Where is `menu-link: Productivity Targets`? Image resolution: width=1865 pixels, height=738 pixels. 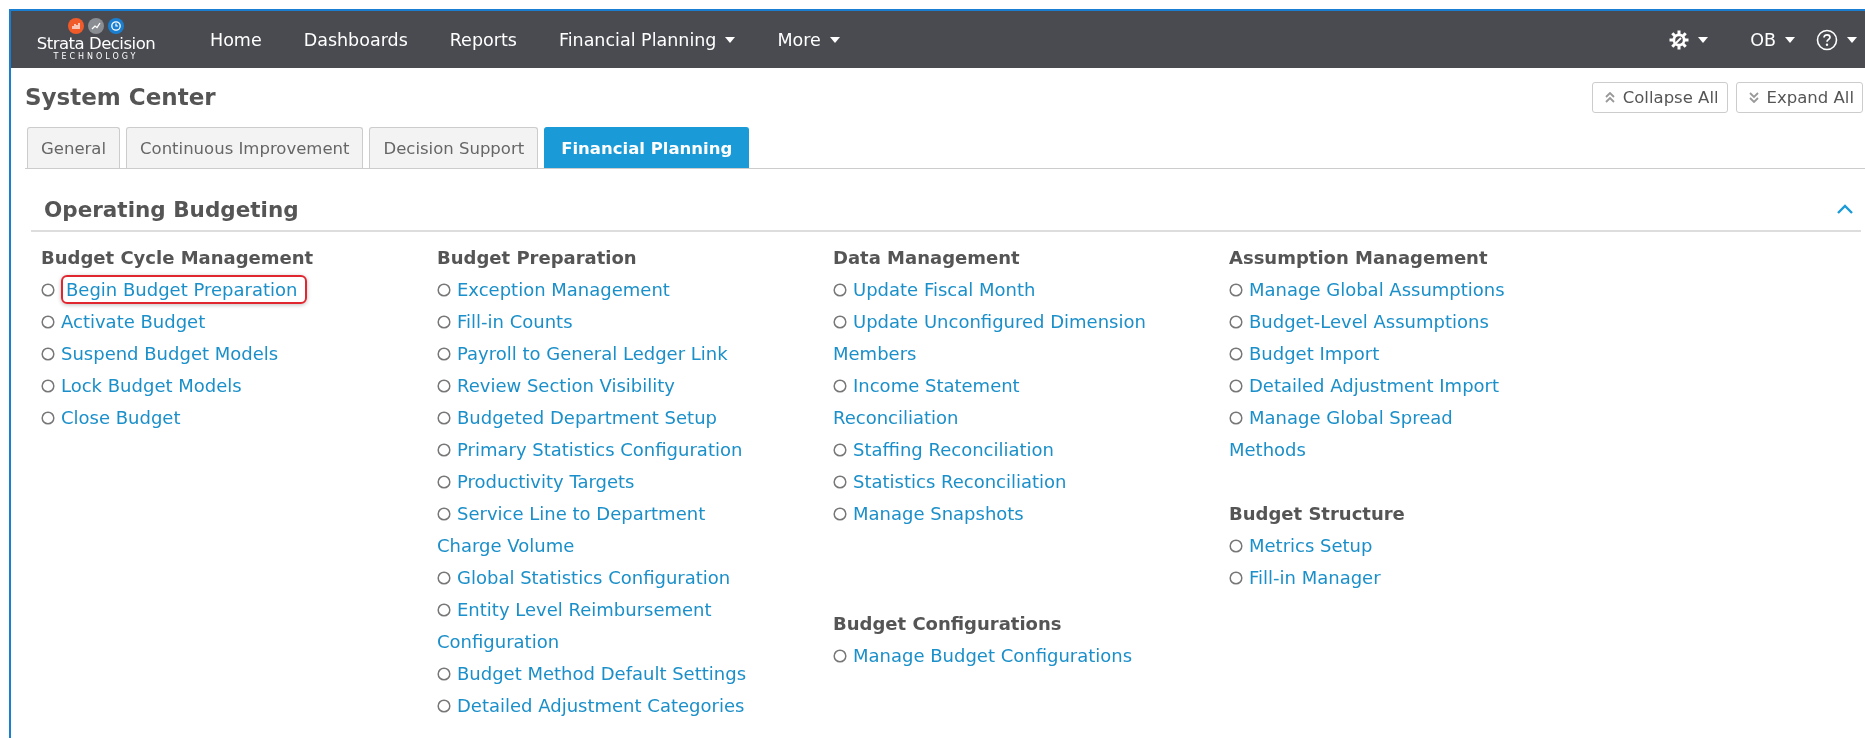
menu-link: Productivity Targets is located at coordinates (536, 482).